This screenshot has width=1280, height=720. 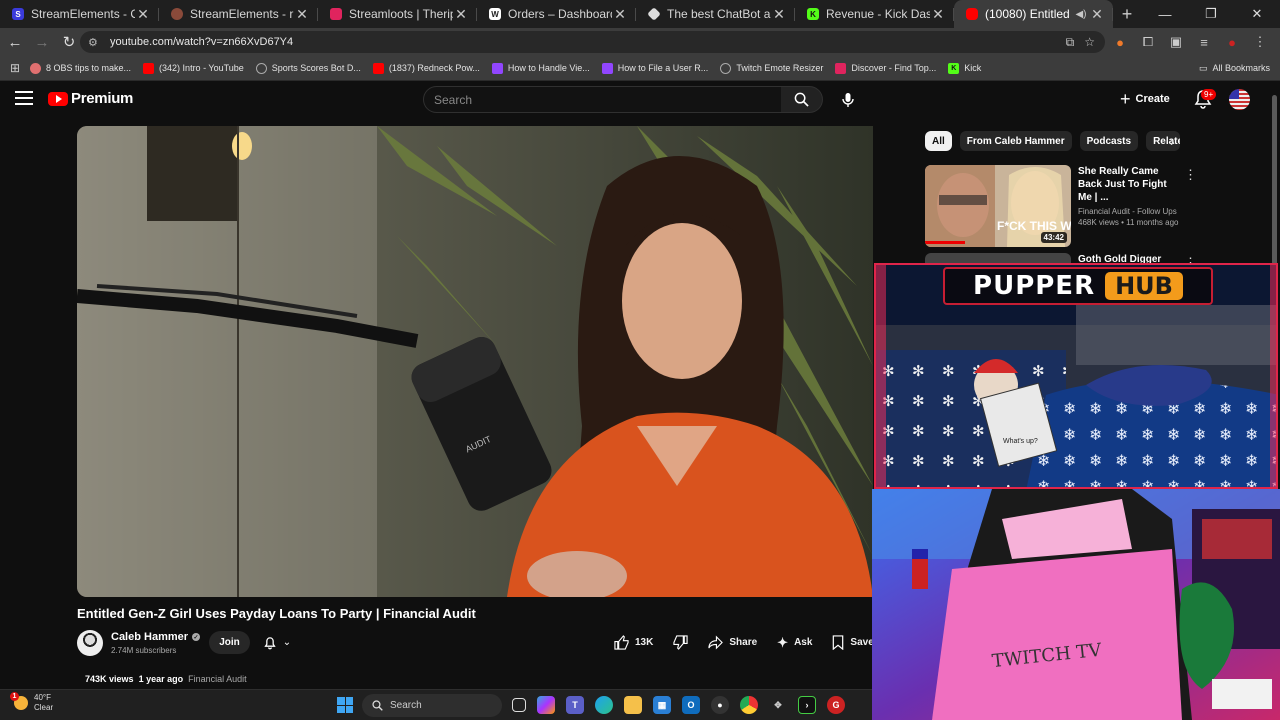 I want to click on search-button, so click(x=802, y=99).